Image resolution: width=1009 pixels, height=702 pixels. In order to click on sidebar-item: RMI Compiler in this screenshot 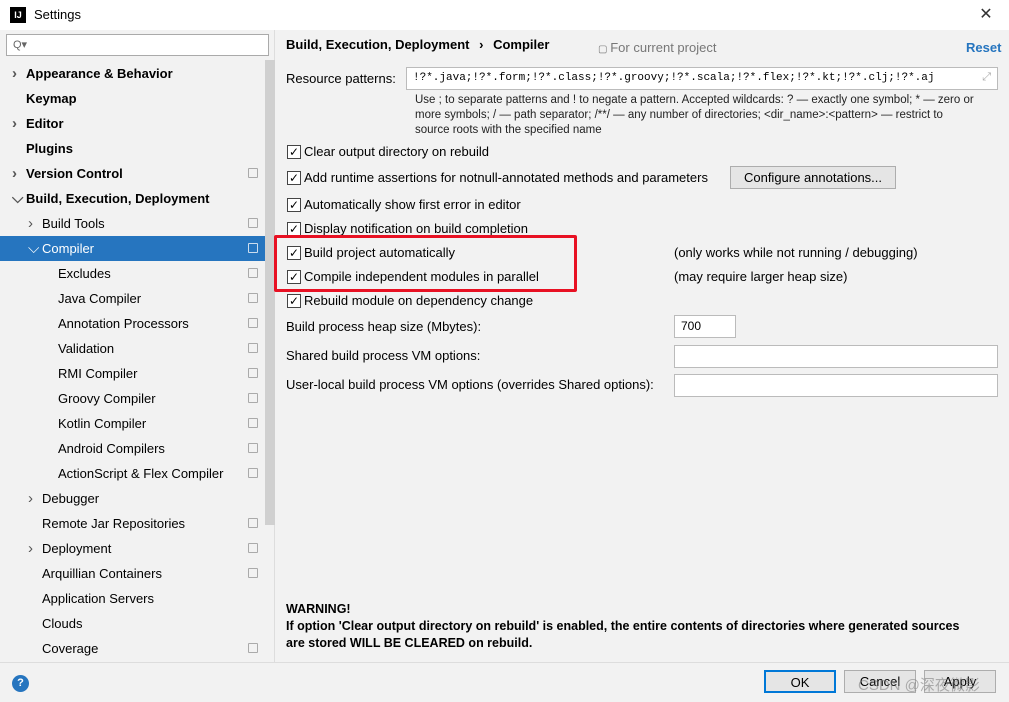, I will do `click(132, 373)`.